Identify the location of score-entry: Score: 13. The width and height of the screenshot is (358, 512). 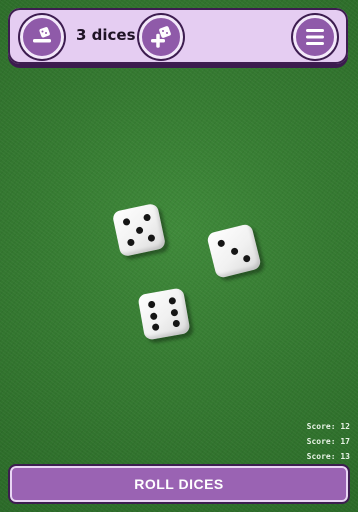
(328, 456).